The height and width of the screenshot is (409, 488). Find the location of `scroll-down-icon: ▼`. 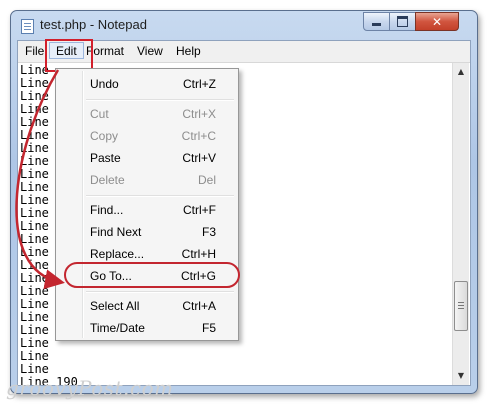

scroll-down-icon: ▼ is located at coordinates (461, 375).